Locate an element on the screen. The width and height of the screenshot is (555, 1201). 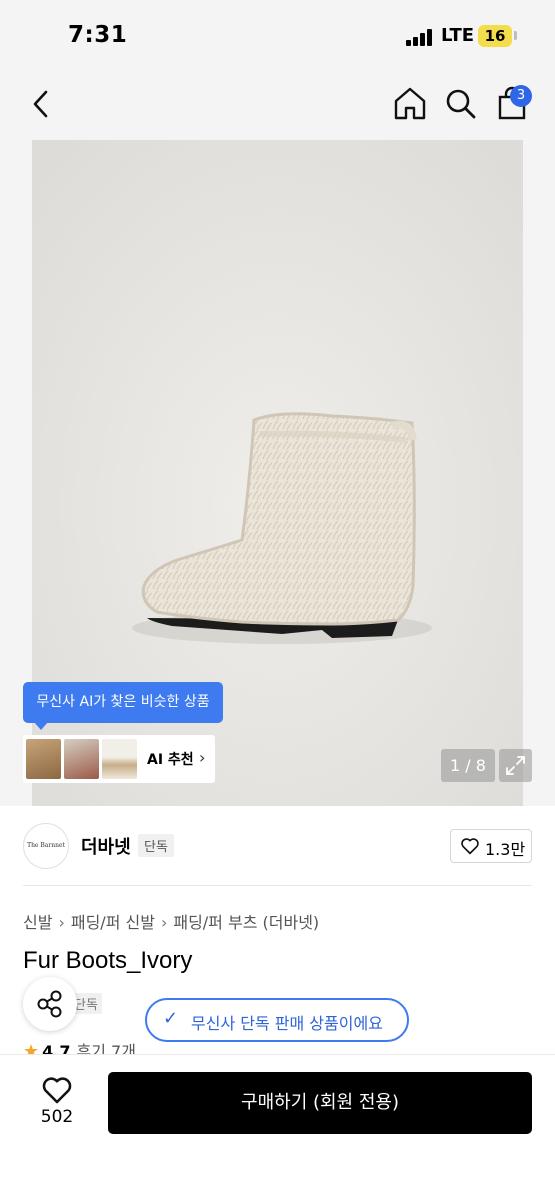
search-icon is located at coordinates (461, 104).